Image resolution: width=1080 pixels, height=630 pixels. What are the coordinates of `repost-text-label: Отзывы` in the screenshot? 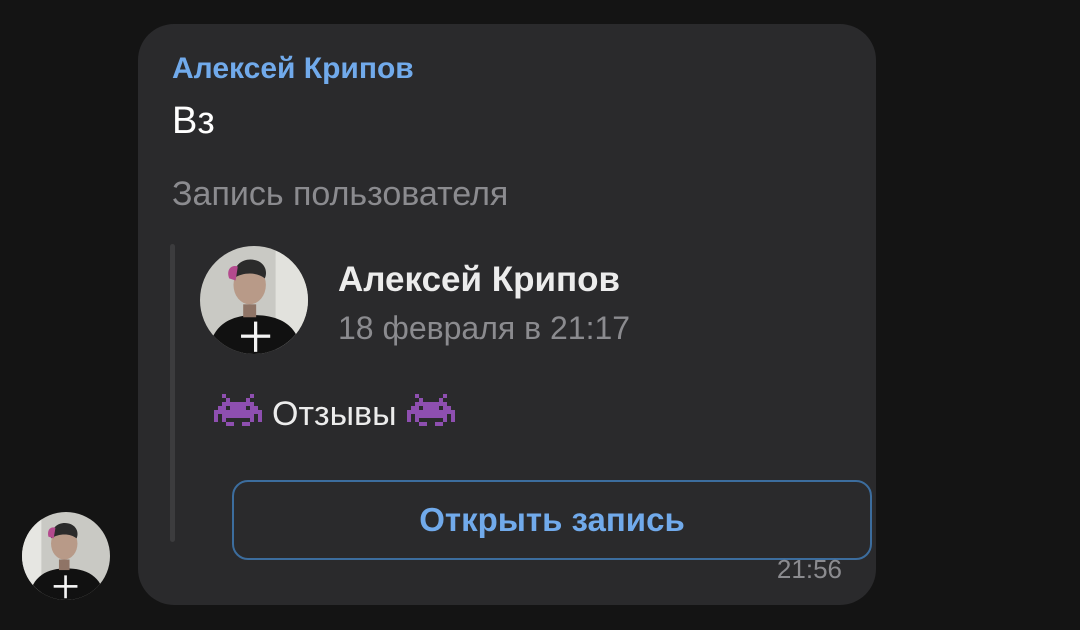 It's located at (334, 413).